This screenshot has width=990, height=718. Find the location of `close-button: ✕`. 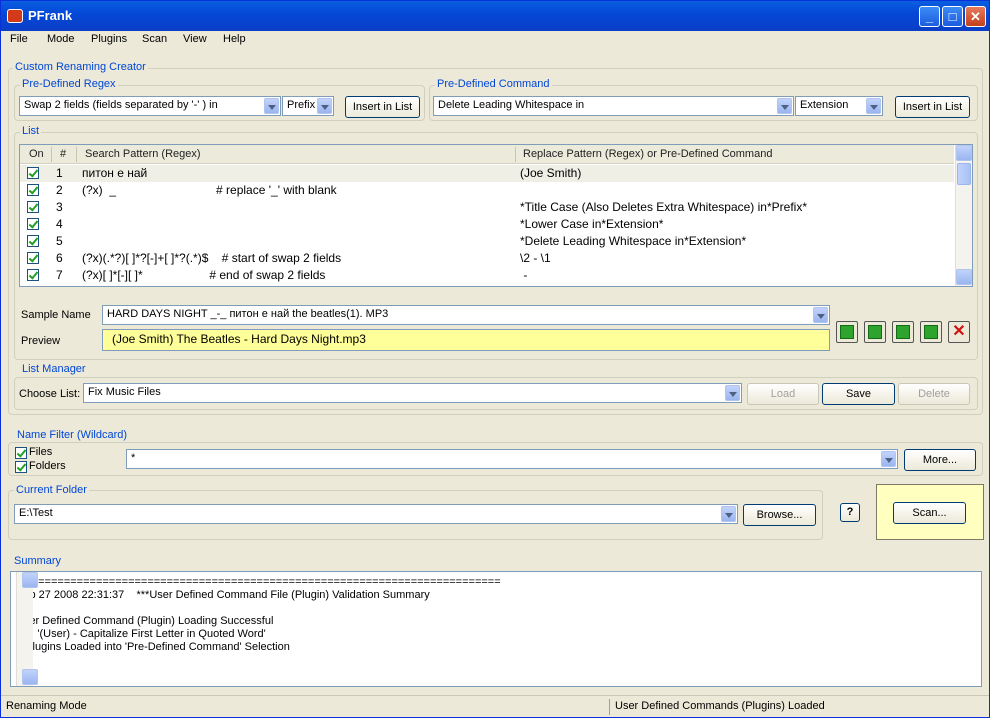

close-button: ✕ is located at coordinates (975, 16).